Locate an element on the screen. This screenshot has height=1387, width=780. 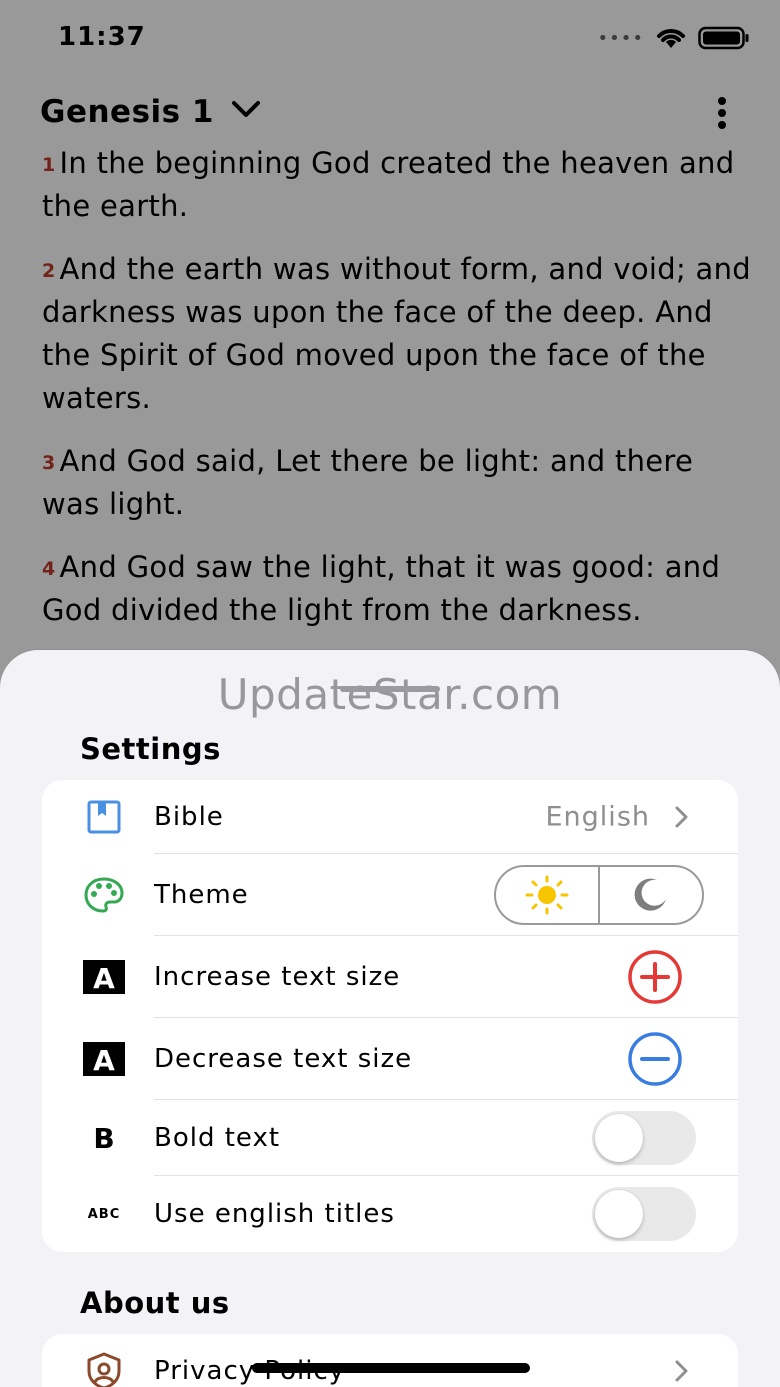
setting-label: Increase text size is located at coordinates (277, 977).